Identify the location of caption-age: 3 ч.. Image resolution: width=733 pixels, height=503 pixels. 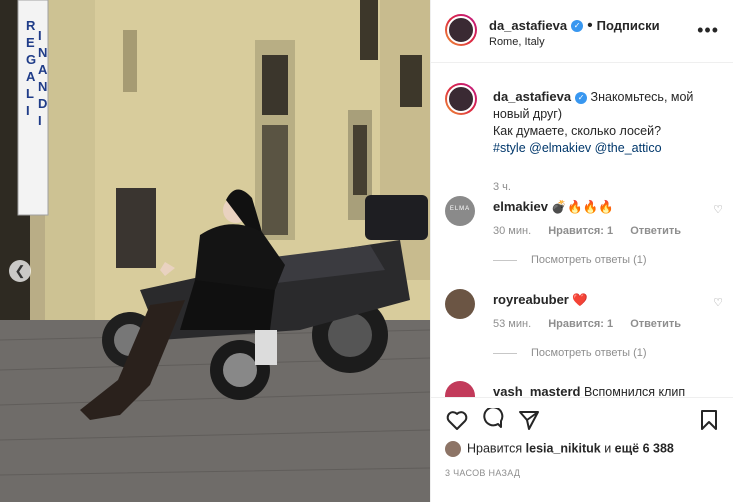
(502, 187).